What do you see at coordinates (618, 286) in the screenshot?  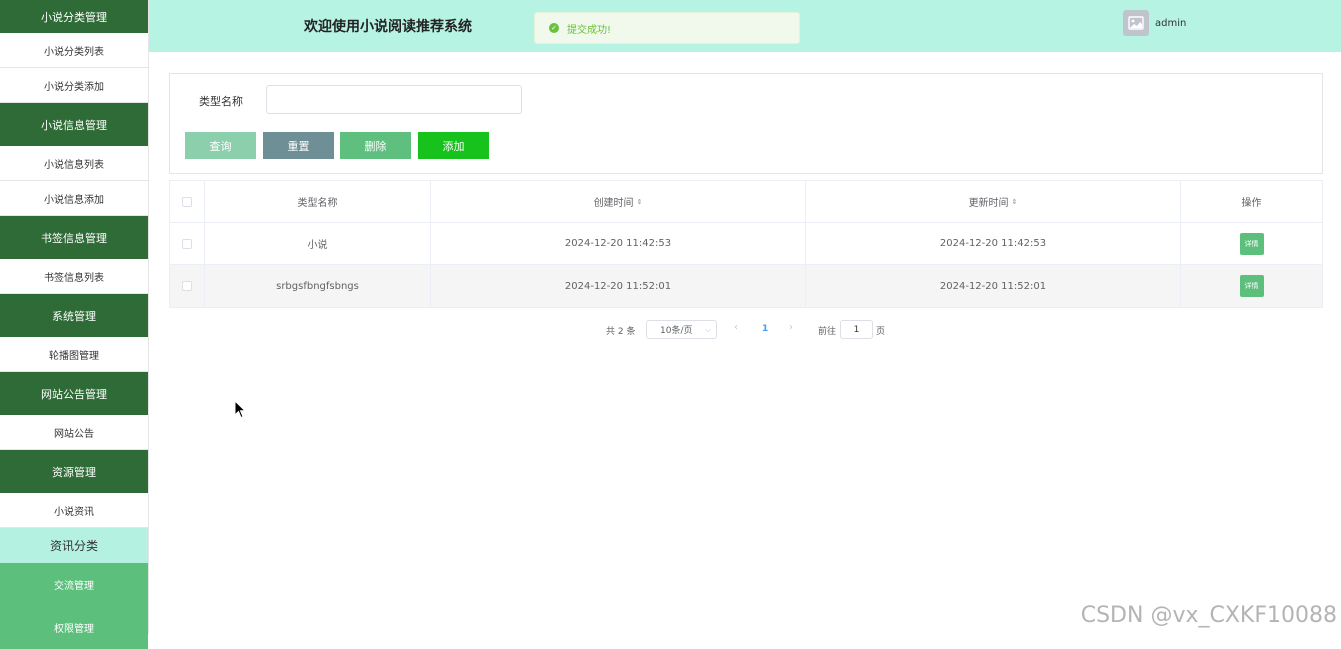 I see `cell-created-time: 2024-12-20 11:52:01` at bounding box center [618, 286].